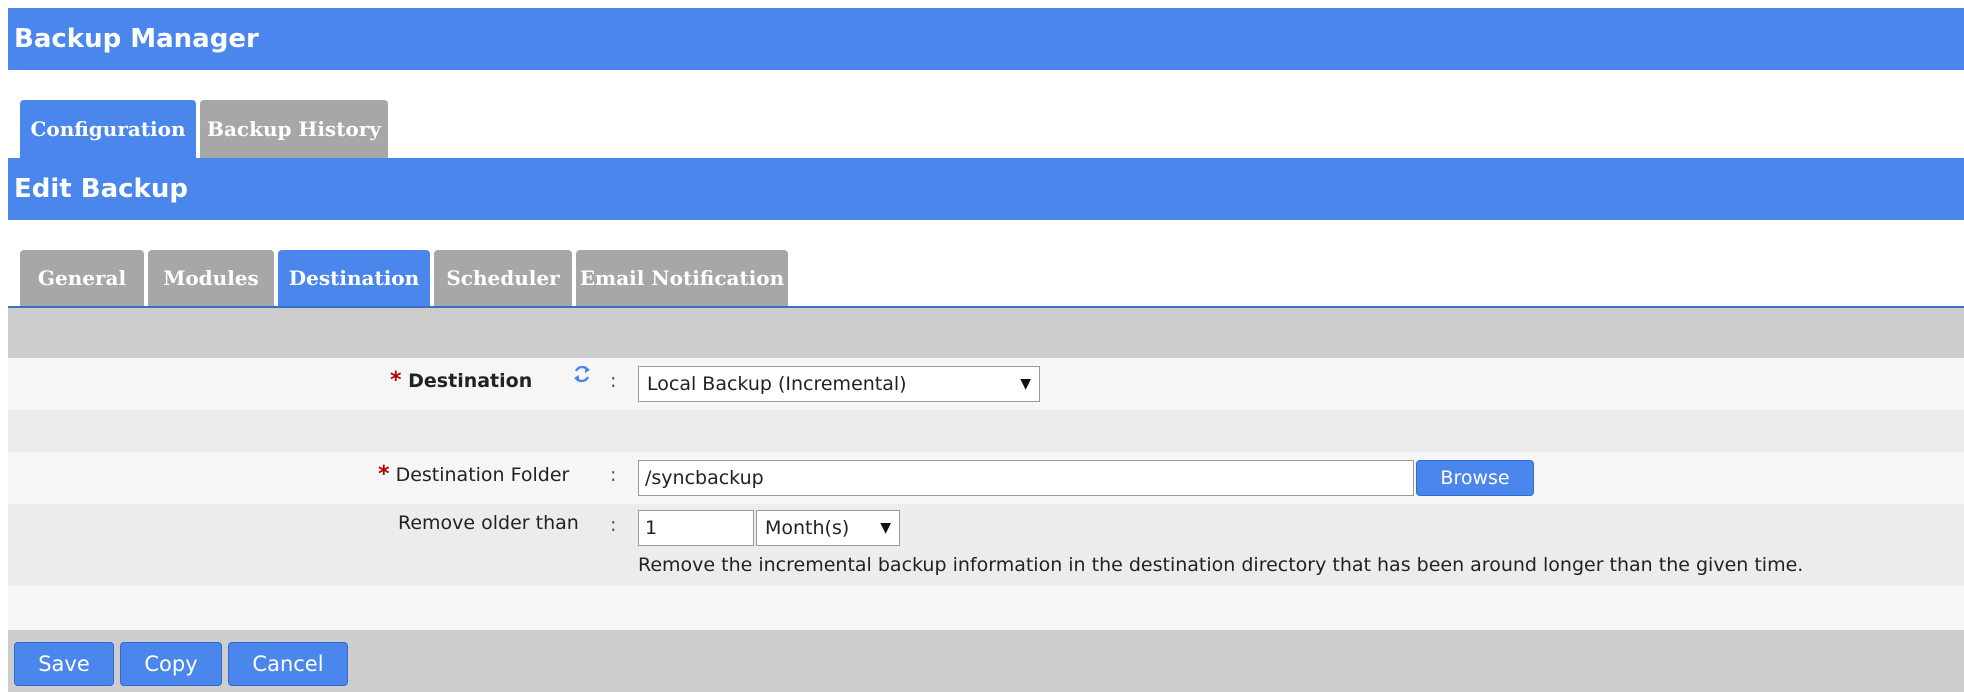 The width and height of the screenshot is (1964, 692). Describe the element at coordinates (986, 129) in the screenshot. I see `main-tab-bar: Configuration Backup History` at that location.